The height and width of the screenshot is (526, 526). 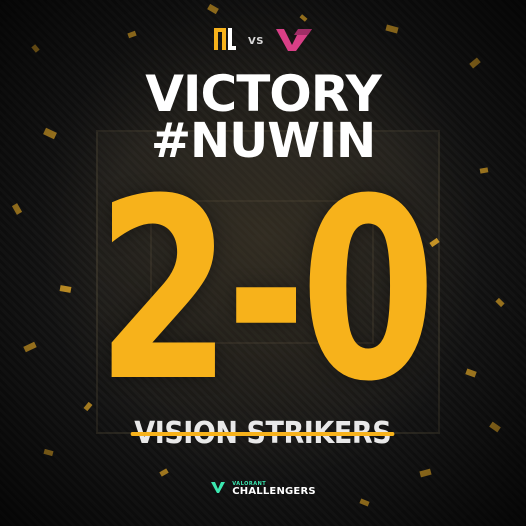 I want to click on vs-label: VS, so click(x=256, y=41).